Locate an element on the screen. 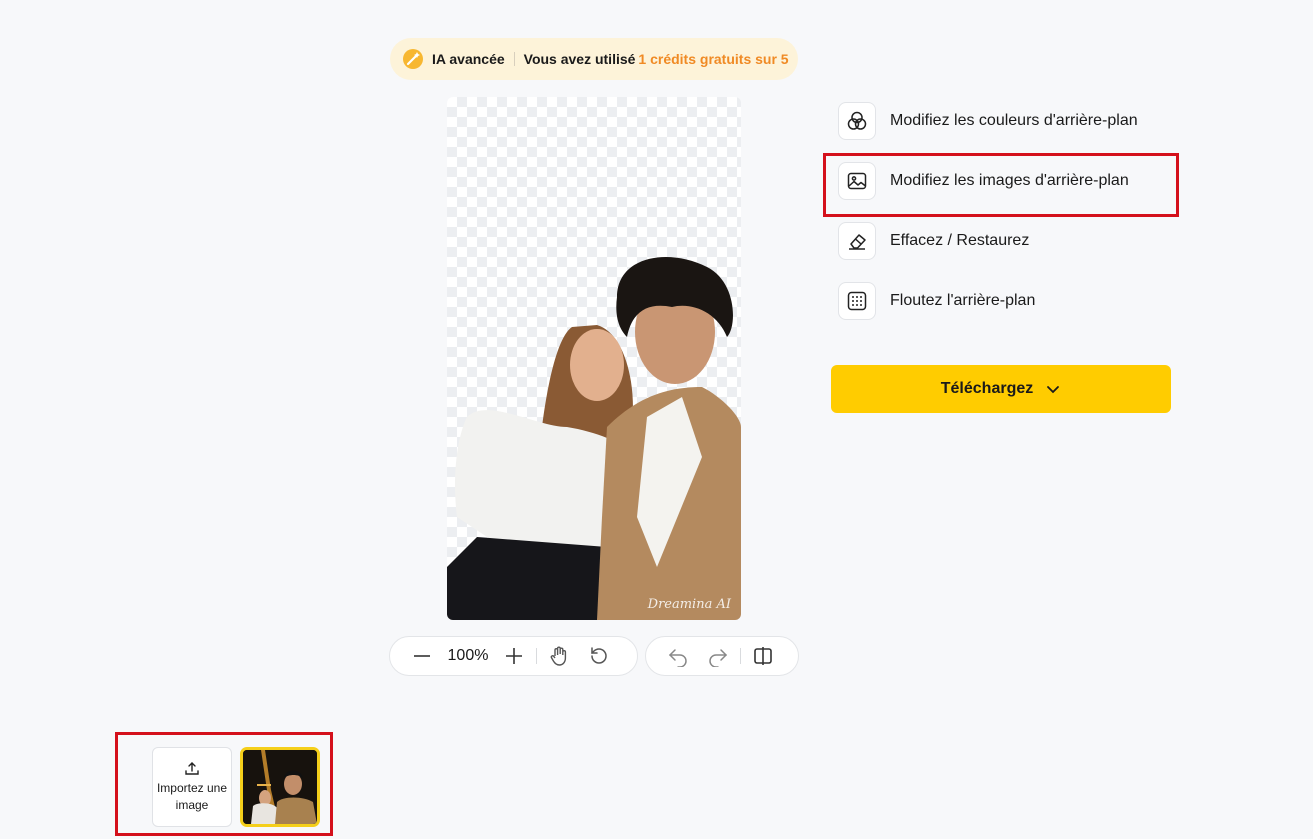 This screenshot has width=1313, height=839. redo-button is located at coordinates (718, 656).